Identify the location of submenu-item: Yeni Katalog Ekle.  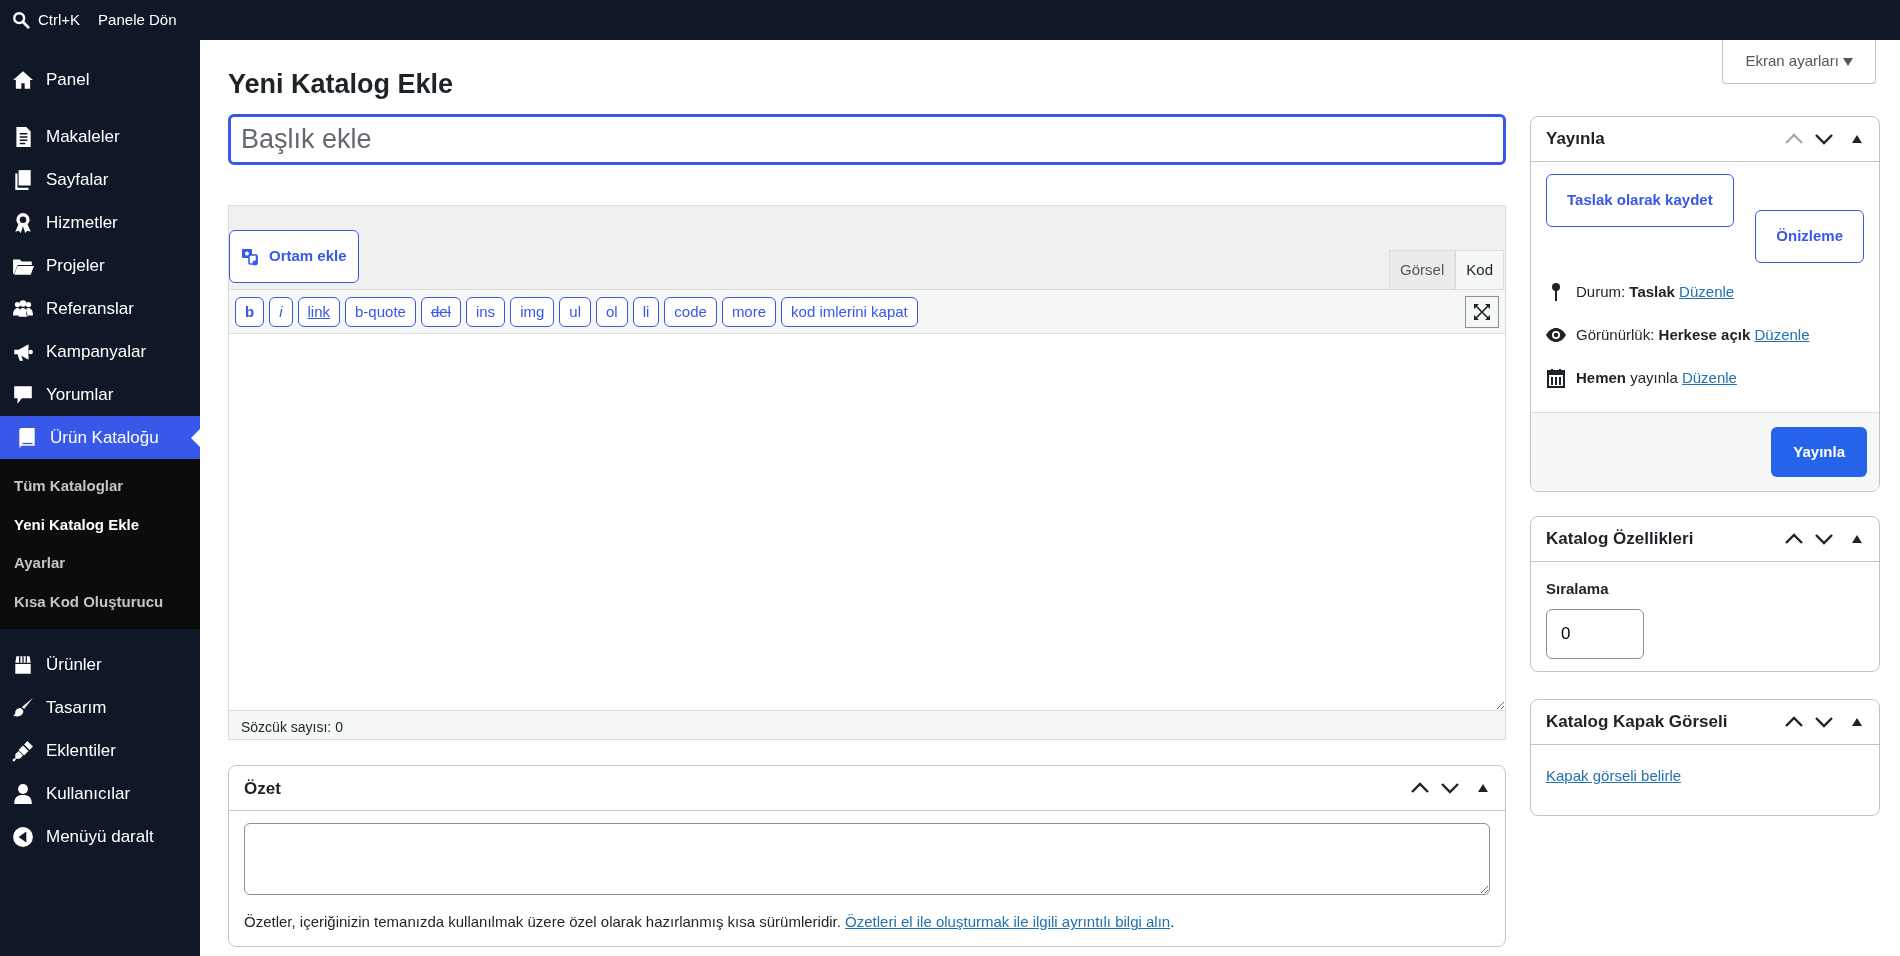
(100, 524).